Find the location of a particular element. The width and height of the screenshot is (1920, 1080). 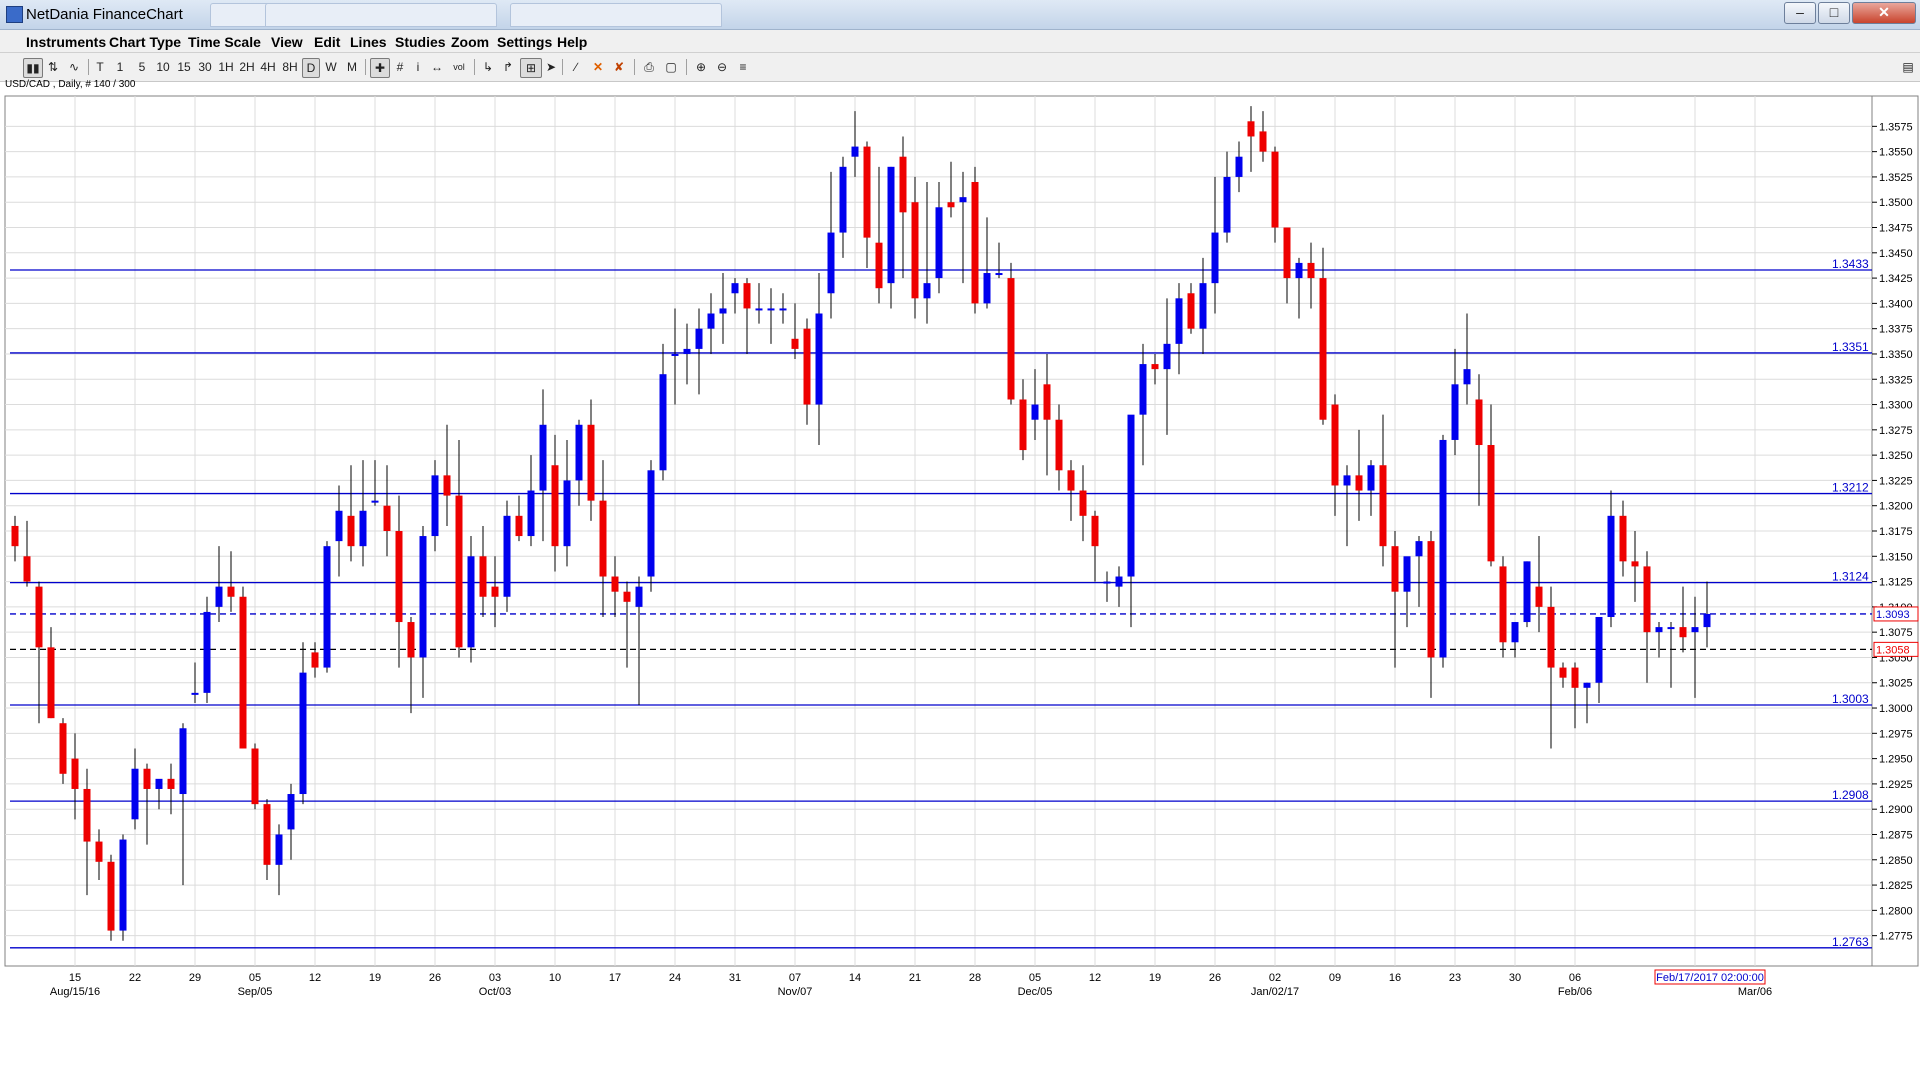

y-tick-label: 1.2775 is located at coordinates (1896, 937).